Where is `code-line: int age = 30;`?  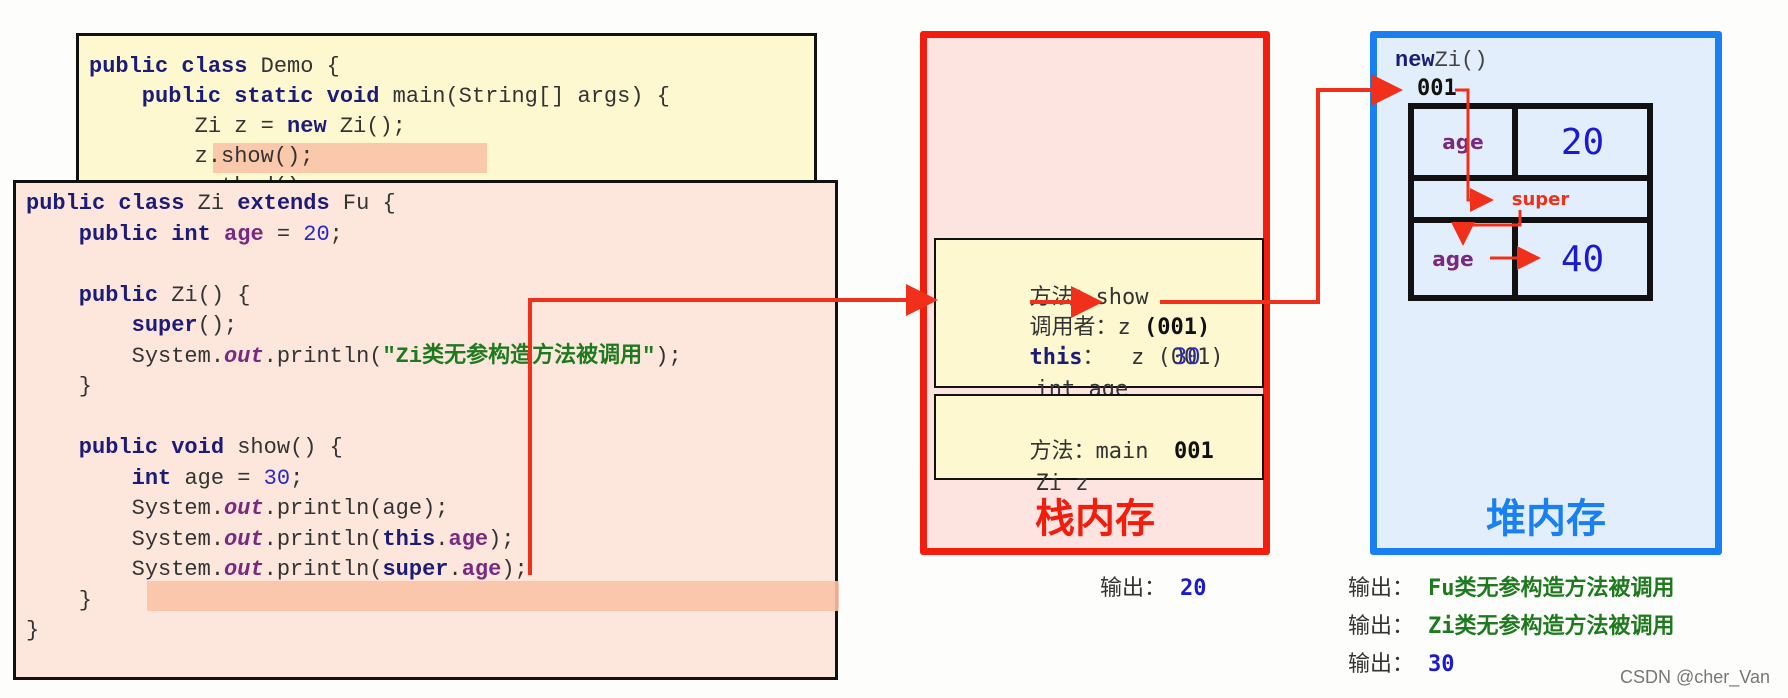 code-line: int age = 30; is located at coordinates (165, 479).